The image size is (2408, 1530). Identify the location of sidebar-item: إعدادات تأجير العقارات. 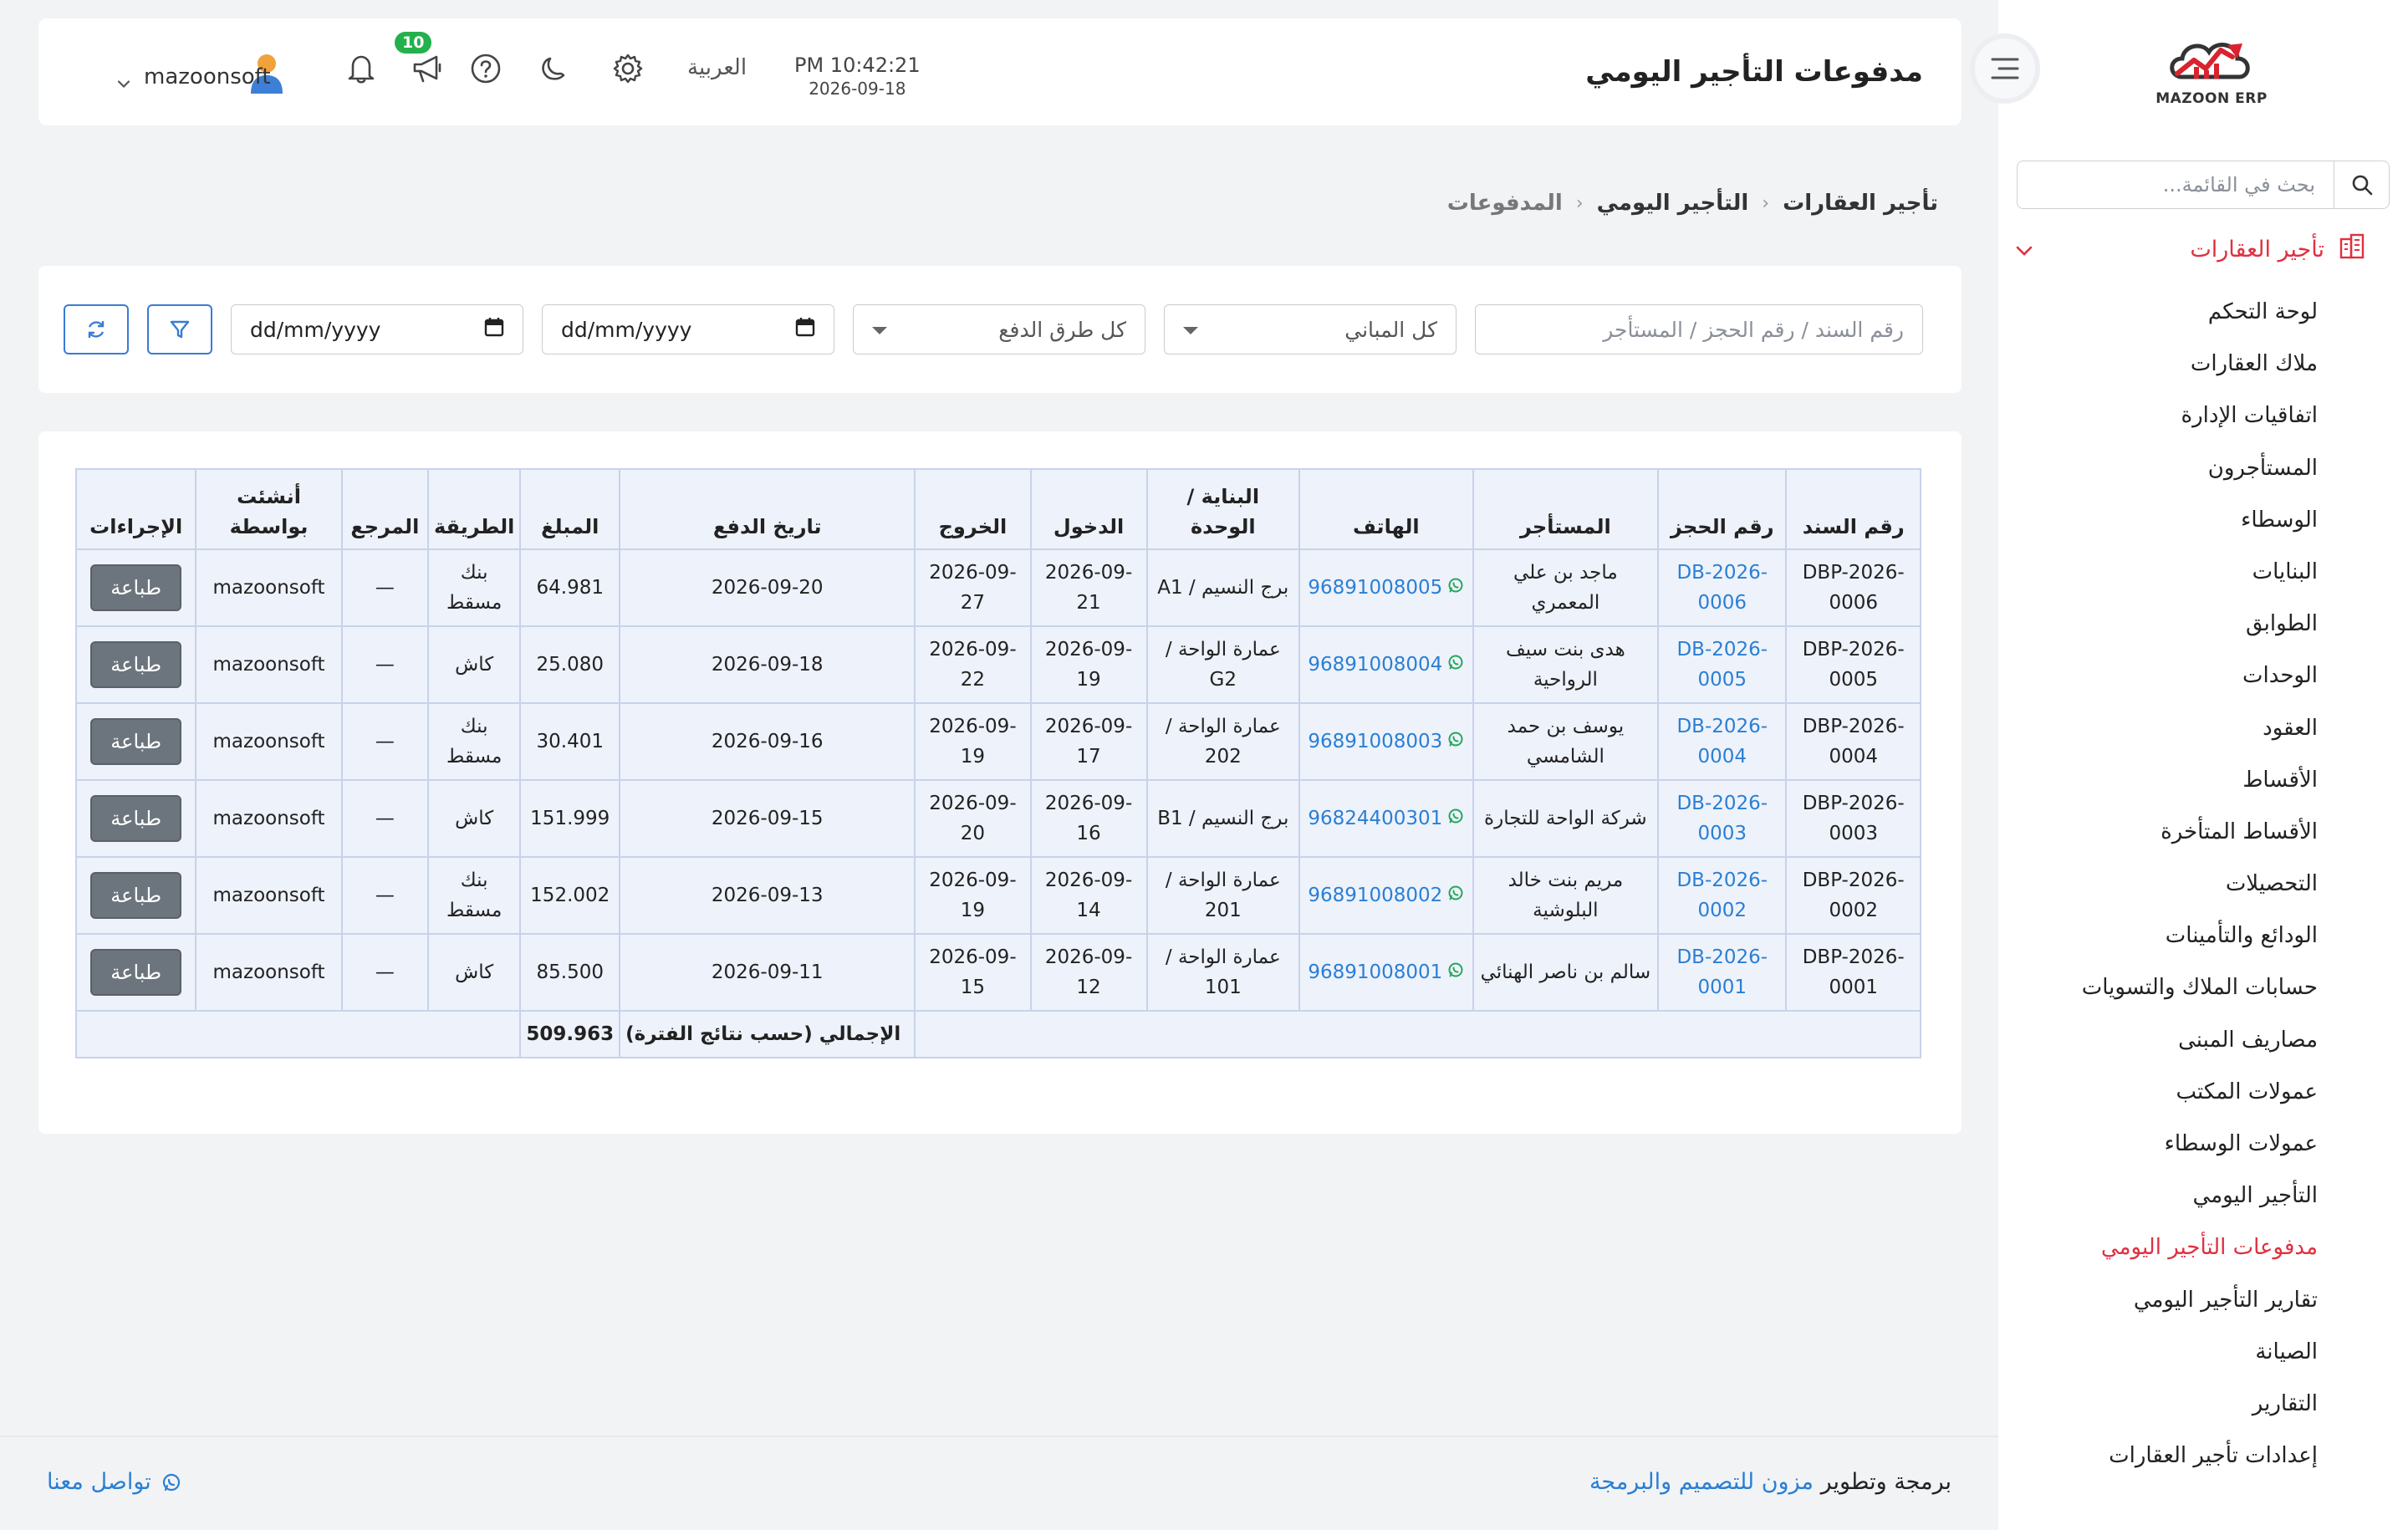
(2200, 1464).